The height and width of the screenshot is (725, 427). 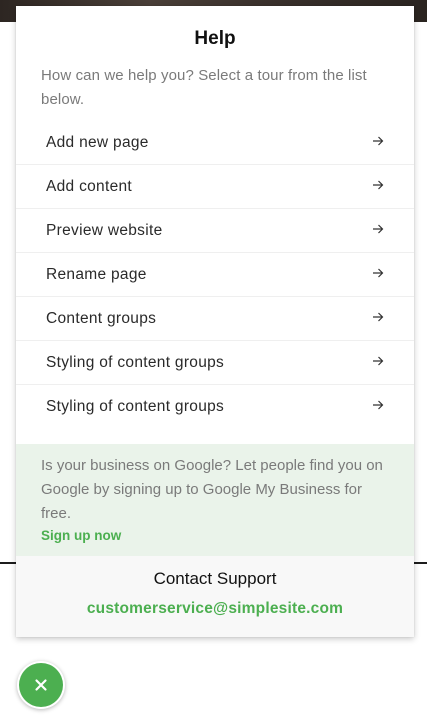 What do you see at coordinates (215, 319) in the screenshot?
I see `tour-item-content-groups: Content groups` at bounding box center [215, 319].